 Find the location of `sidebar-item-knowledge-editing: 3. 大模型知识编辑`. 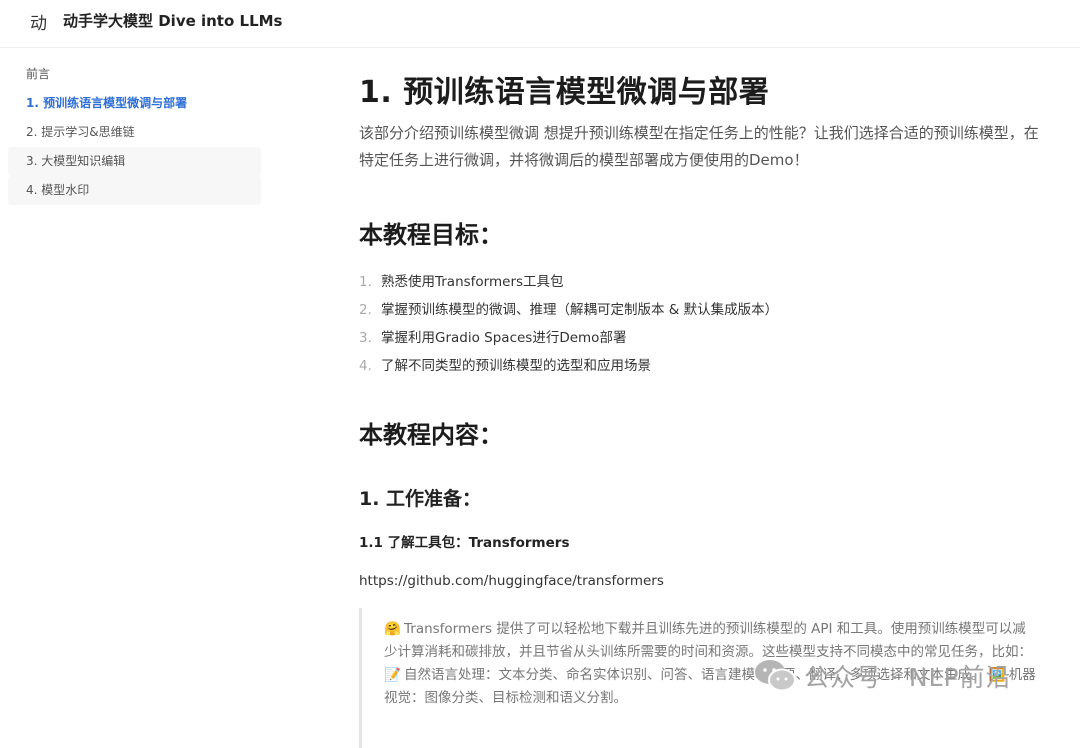

sidebar-item-knowledge-editing: 3. 大模型知识编辑 is located at coordinates (134, 161).